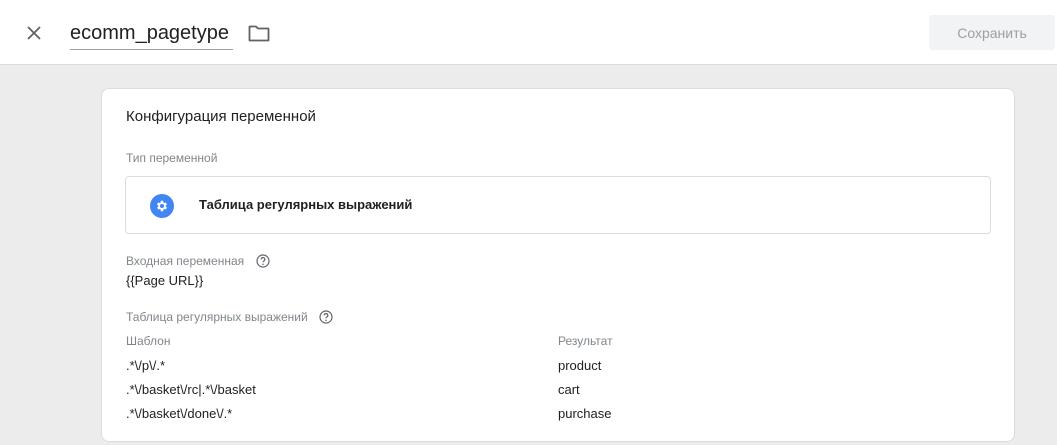 This screenshot has height=445, width=1057. Describe the element at coordinates (580, 365) in the screenshot. I see `row-result: product` at that location.